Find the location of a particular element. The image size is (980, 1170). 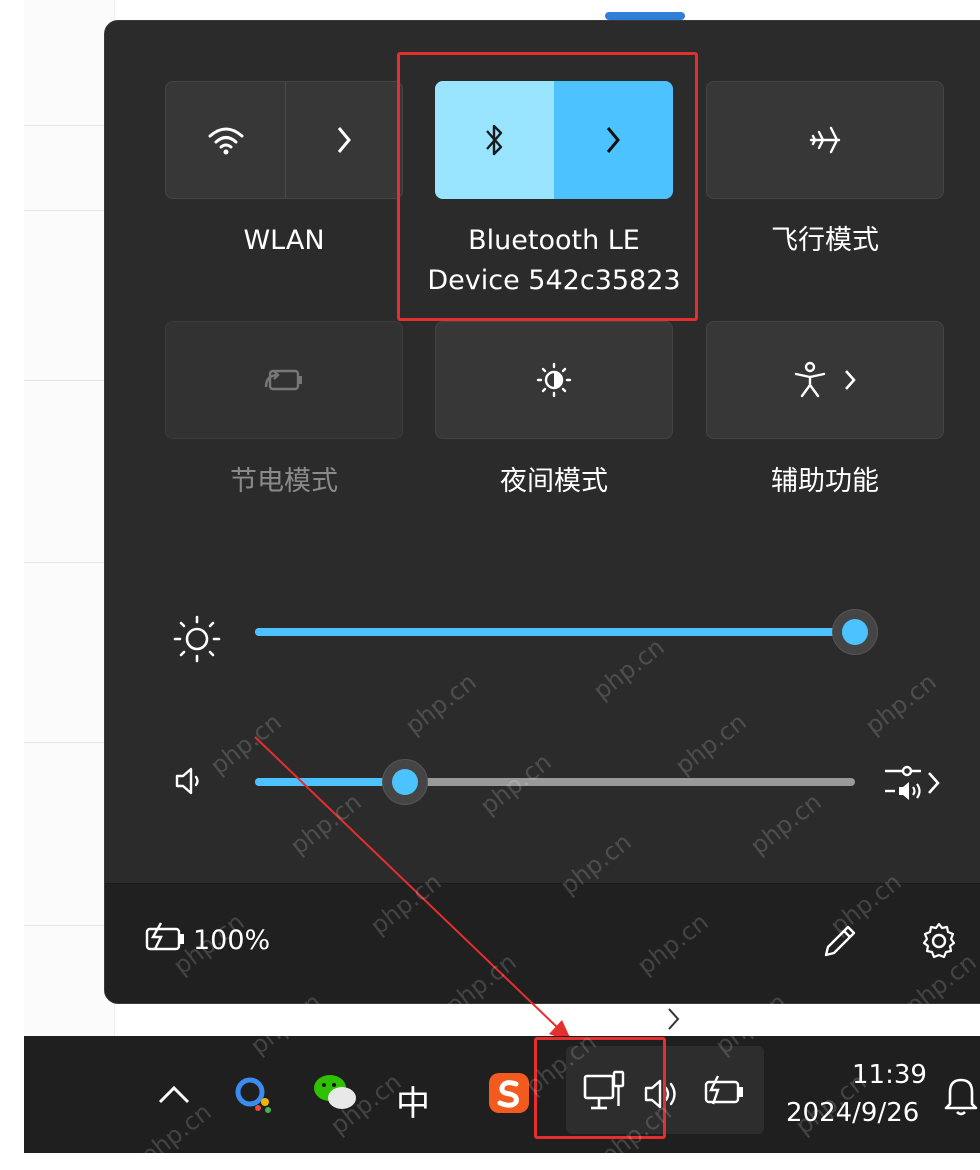

notification-bell-icon is located at coordinates (961, 1095).